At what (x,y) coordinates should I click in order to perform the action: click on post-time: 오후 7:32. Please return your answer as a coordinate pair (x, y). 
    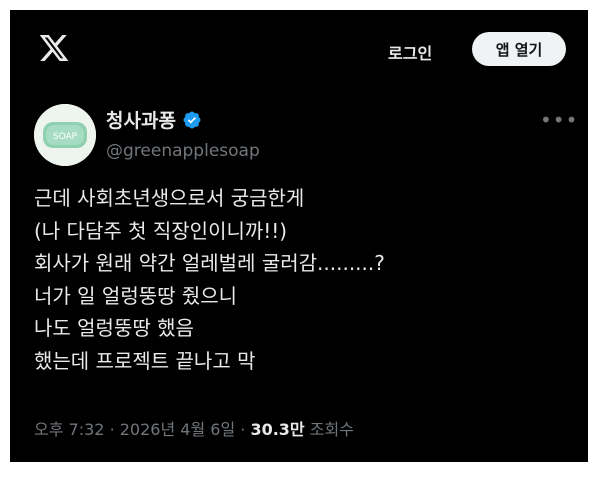
    Looking at the image, I should click on (69, 429).